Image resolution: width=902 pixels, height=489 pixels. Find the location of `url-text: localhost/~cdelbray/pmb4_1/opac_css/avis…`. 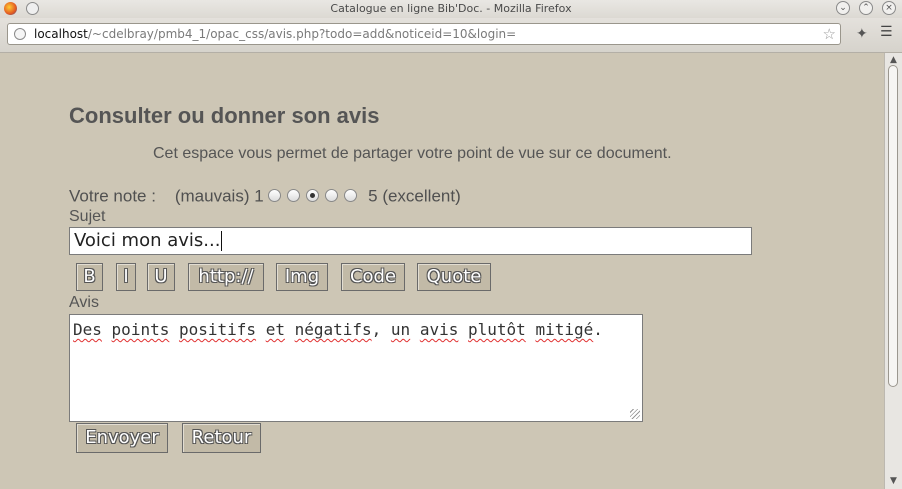

url-text: localhost/~cdelbray/pmb4_1/opac_css/avis… is located at coordinates (275, 34).